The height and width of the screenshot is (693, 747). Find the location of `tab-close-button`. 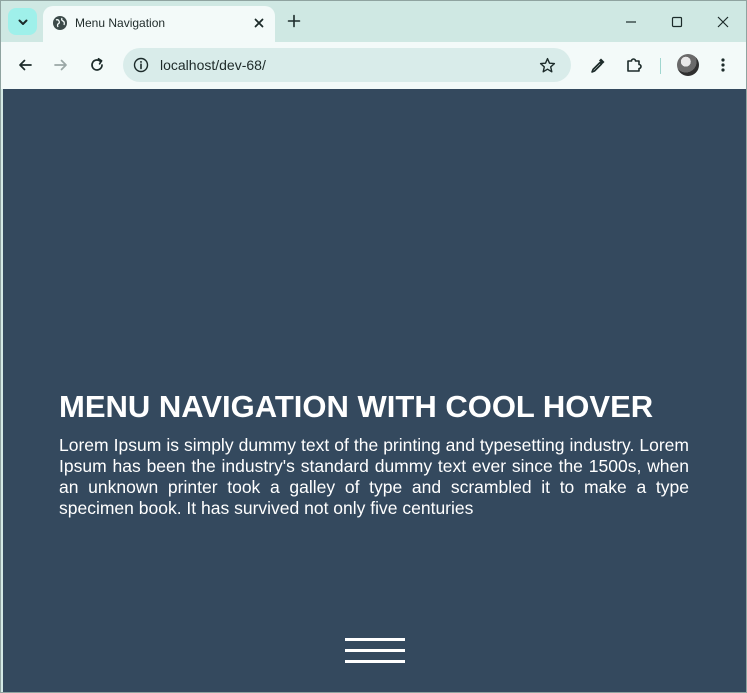

tab-close-button is located at coordinates (259, 23).